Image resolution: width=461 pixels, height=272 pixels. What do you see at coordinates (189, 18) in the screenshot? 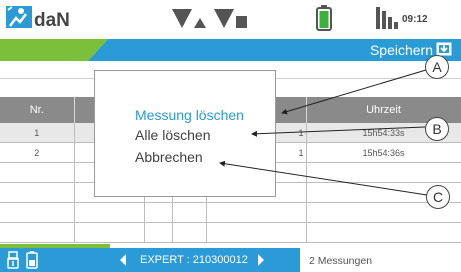
I see `signal-warning-icon` at bounding box center [189, 18].